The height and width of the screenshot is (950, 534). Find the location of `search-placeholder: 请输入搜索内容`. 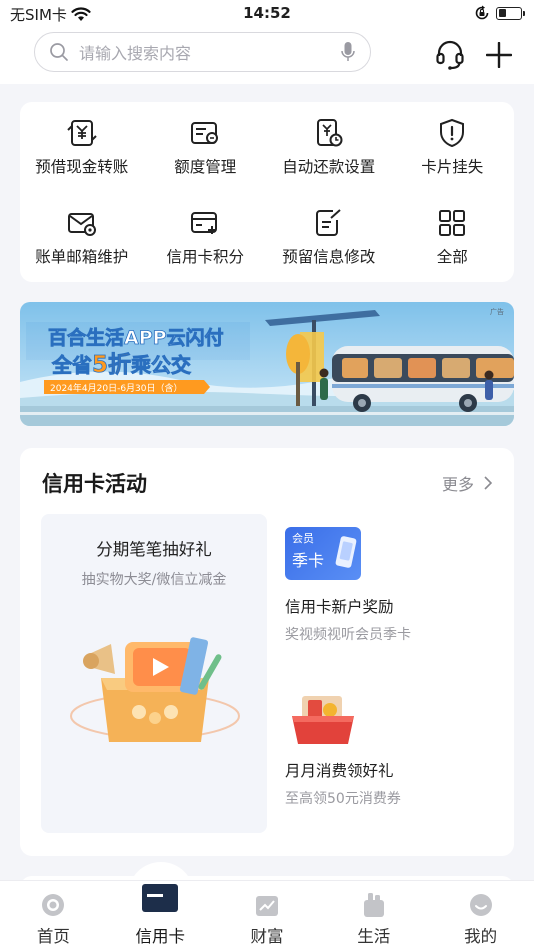

search-placeholder: 请输入搜索内容 is located at coordinates (209, 52).